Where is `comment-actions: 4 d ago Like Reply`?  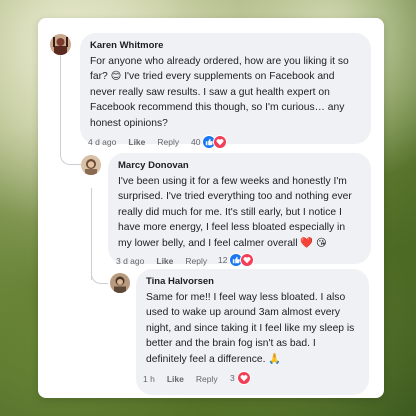
comment-actions: 4 d ago Like Reply is located at coordinates (139, 142).